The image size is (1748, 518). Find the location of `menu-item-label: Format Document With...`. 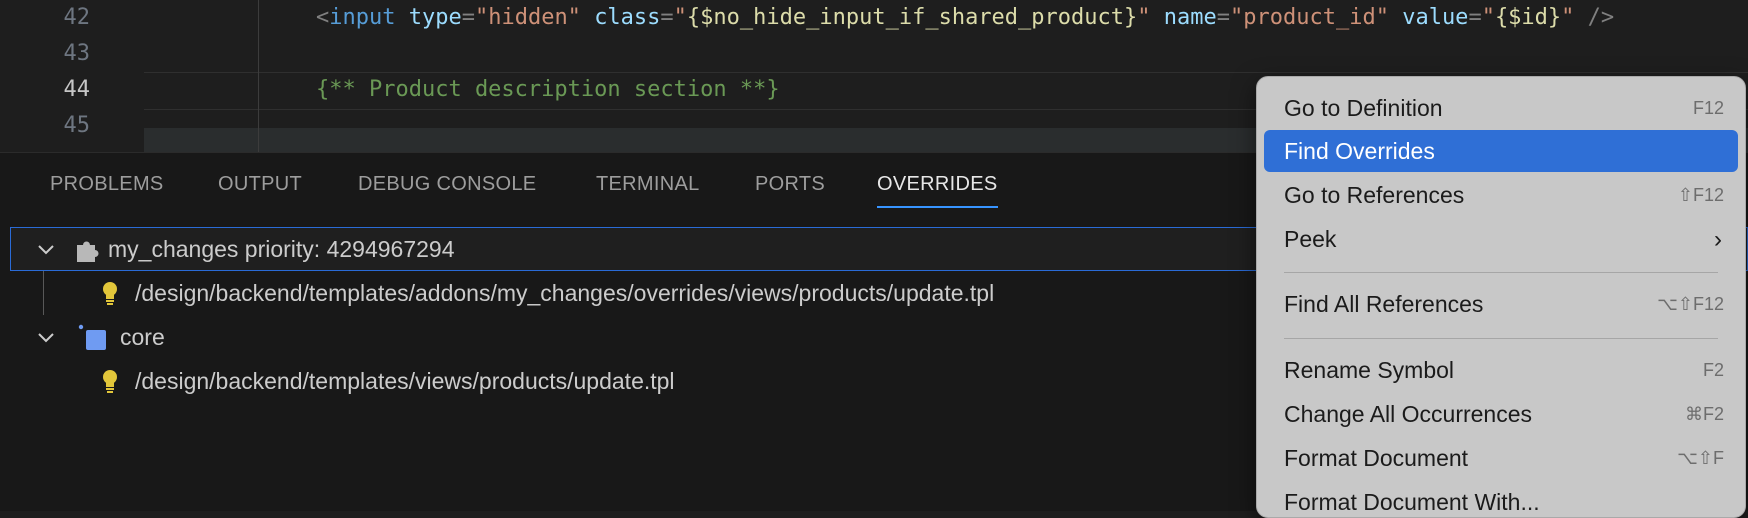

menu-item-label: Format Document With... is located at coordinates (1412, 502).